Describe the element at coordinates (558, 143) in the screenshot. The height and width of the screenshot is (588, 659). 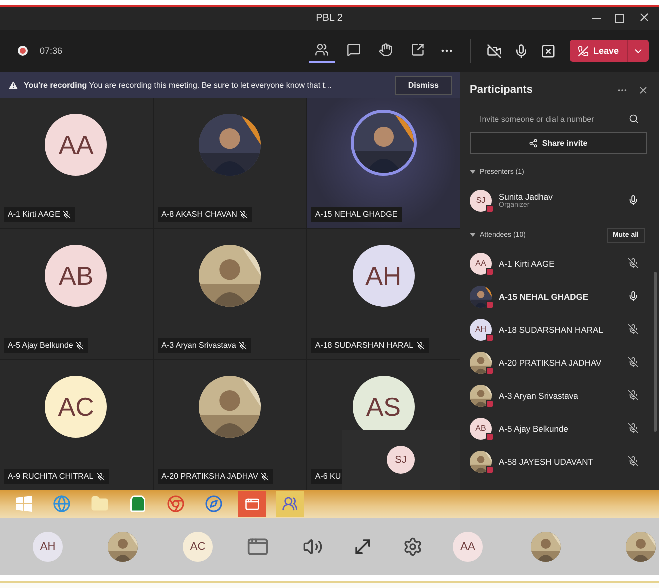
I see `share-invite-button: Share invite` at that location.